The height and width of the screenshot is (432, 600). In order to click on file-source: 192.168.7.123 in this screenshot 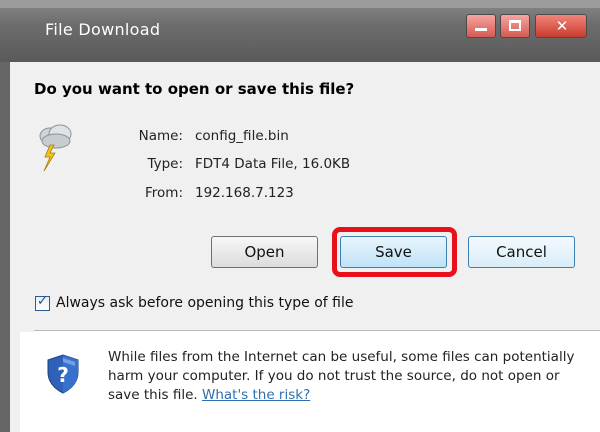, I will do `click(244, 193)`.